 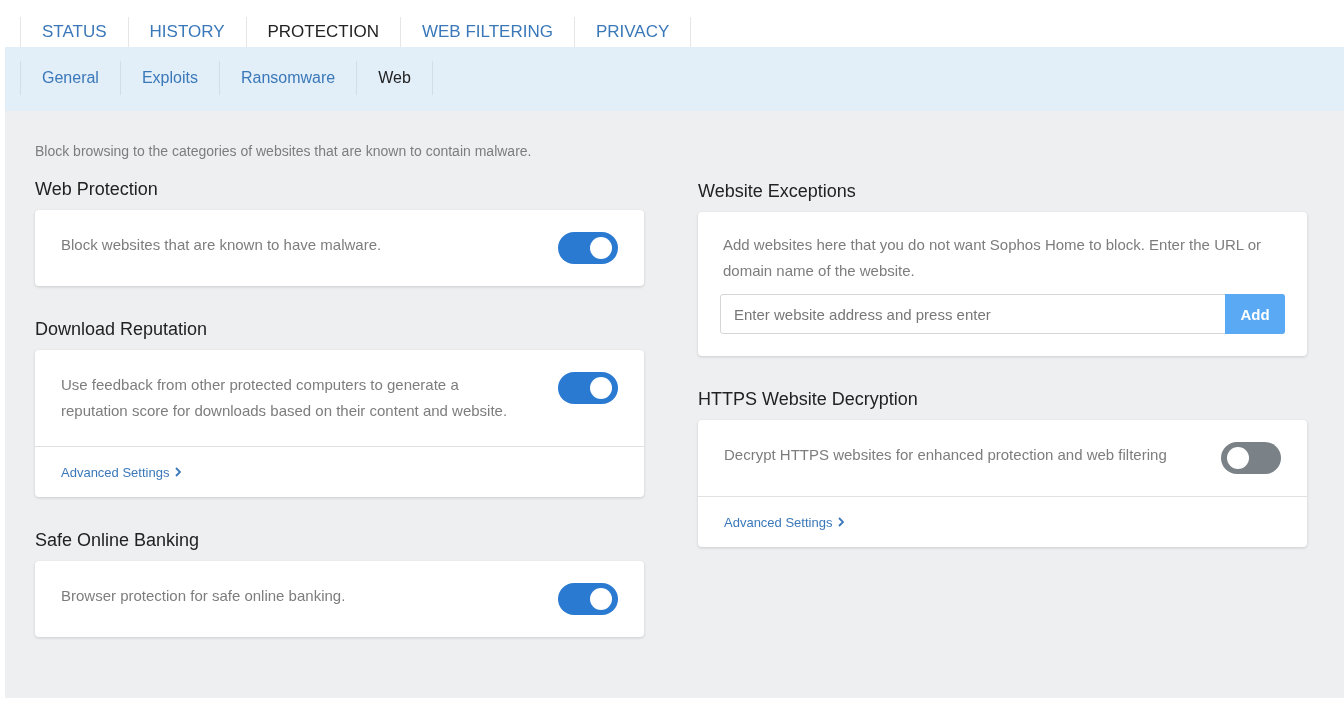 What do you see at coordinates (394, 78) in the screenshot?
I see `sub-tab: Web` at bounding box center [394, 78].